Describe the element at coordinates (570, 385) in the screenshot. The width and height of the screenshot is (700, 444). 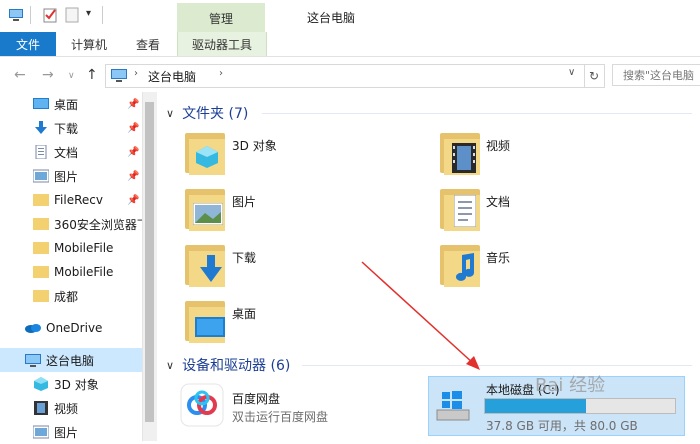
I see `watermark: Bai 经验` at that location.